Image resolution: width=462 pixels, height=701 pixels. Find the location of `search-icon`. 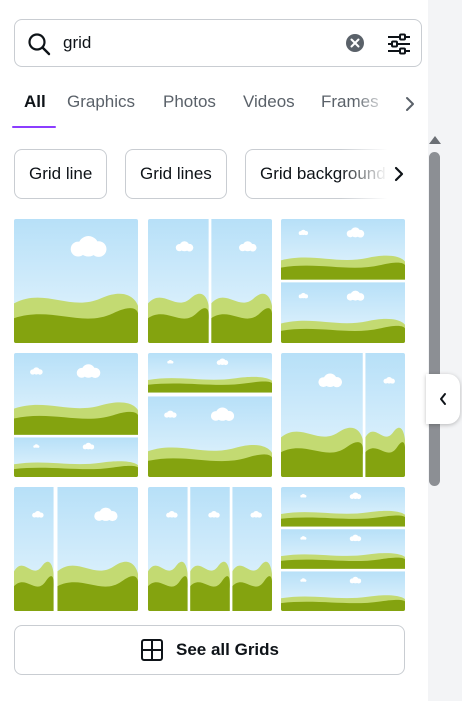

search-icon is located at coordinates (39, 44).